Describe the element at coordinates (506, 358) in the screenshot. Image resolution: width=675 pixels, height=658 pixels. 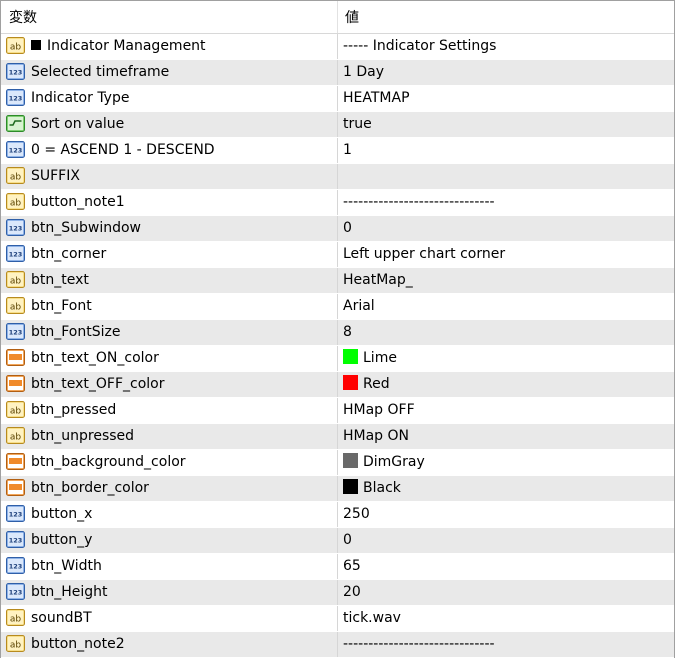
I see `value-cell: Lime` at that location.